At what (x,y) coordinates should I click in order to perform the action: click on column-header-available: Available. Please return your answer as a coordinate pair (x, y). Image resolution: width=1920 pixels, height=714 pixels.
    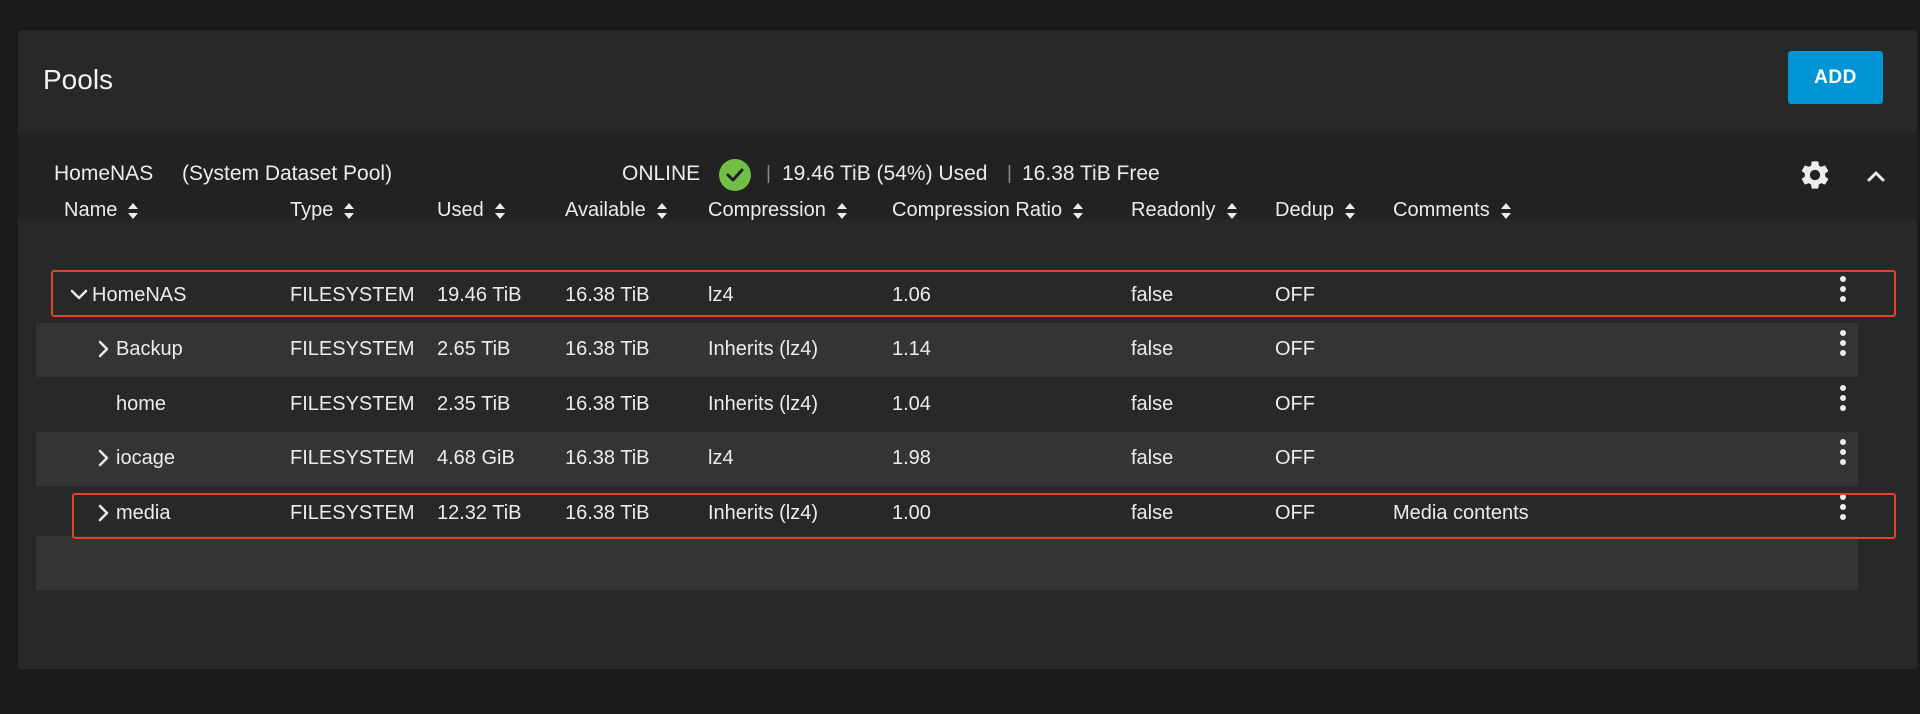
    Looking at the image, I should click on (616, 210).